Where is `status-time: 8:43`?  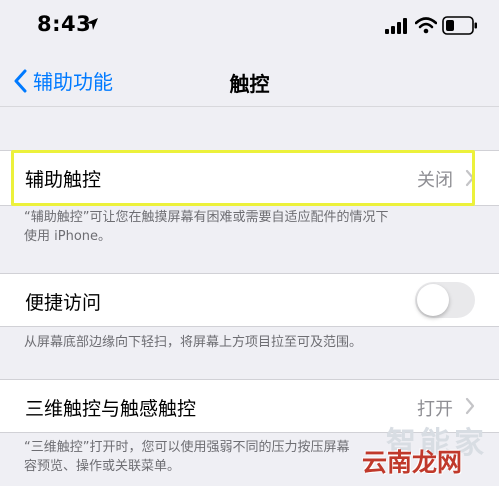
status-time: 8:43 is located at coordinates (64, 24).